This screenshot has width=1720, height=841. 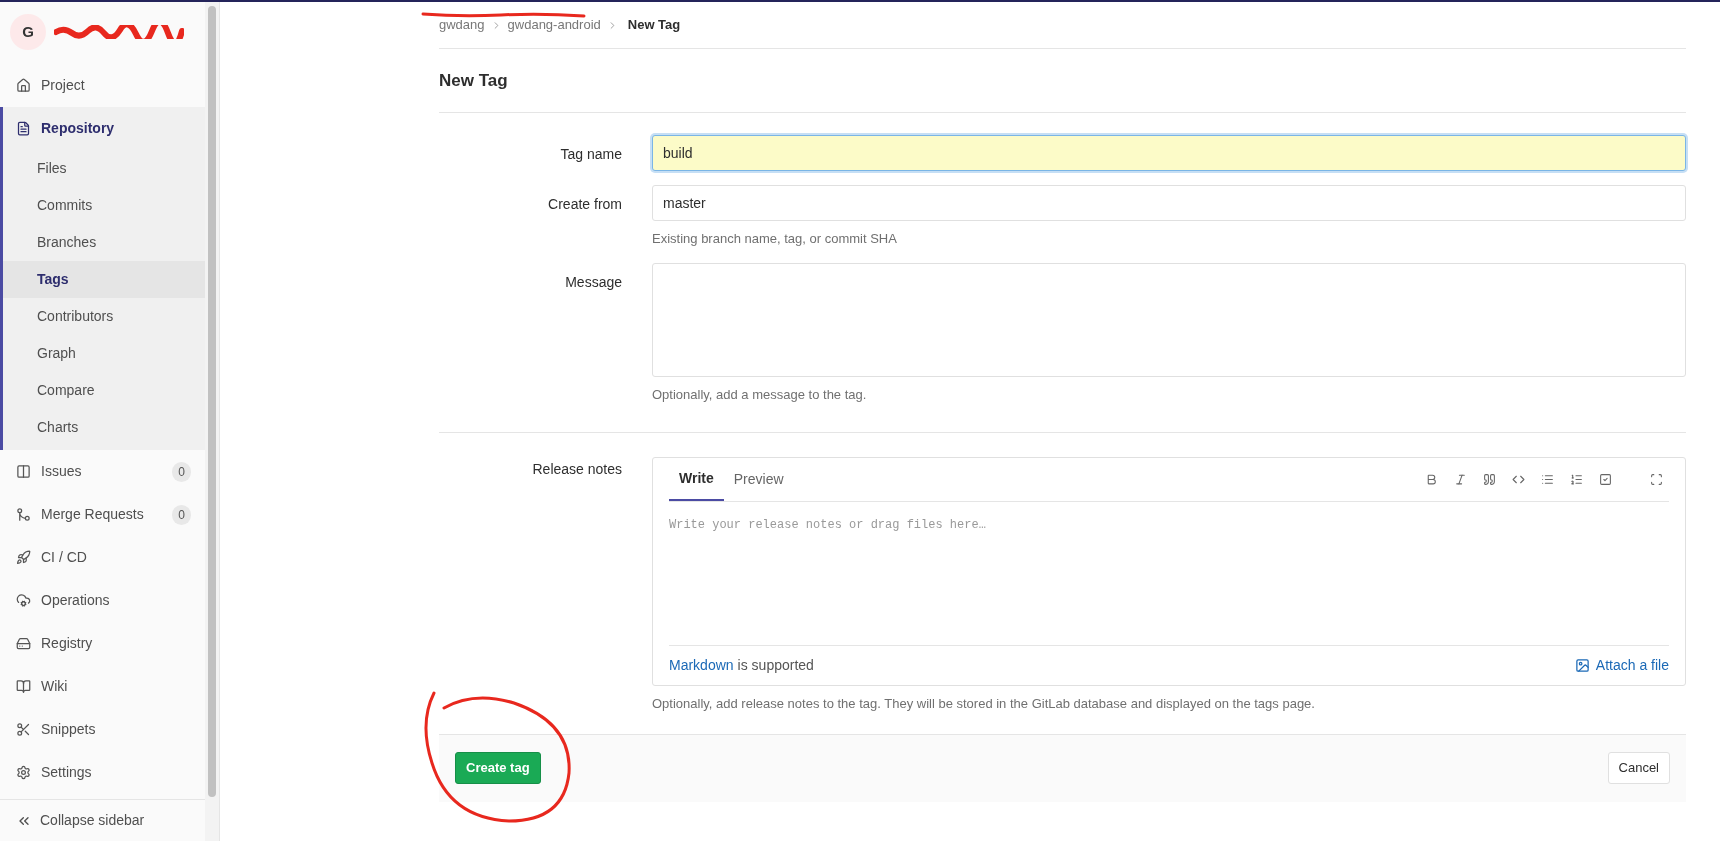 I want to click on markdown-link: Markdown, so click(x=701, y=665).